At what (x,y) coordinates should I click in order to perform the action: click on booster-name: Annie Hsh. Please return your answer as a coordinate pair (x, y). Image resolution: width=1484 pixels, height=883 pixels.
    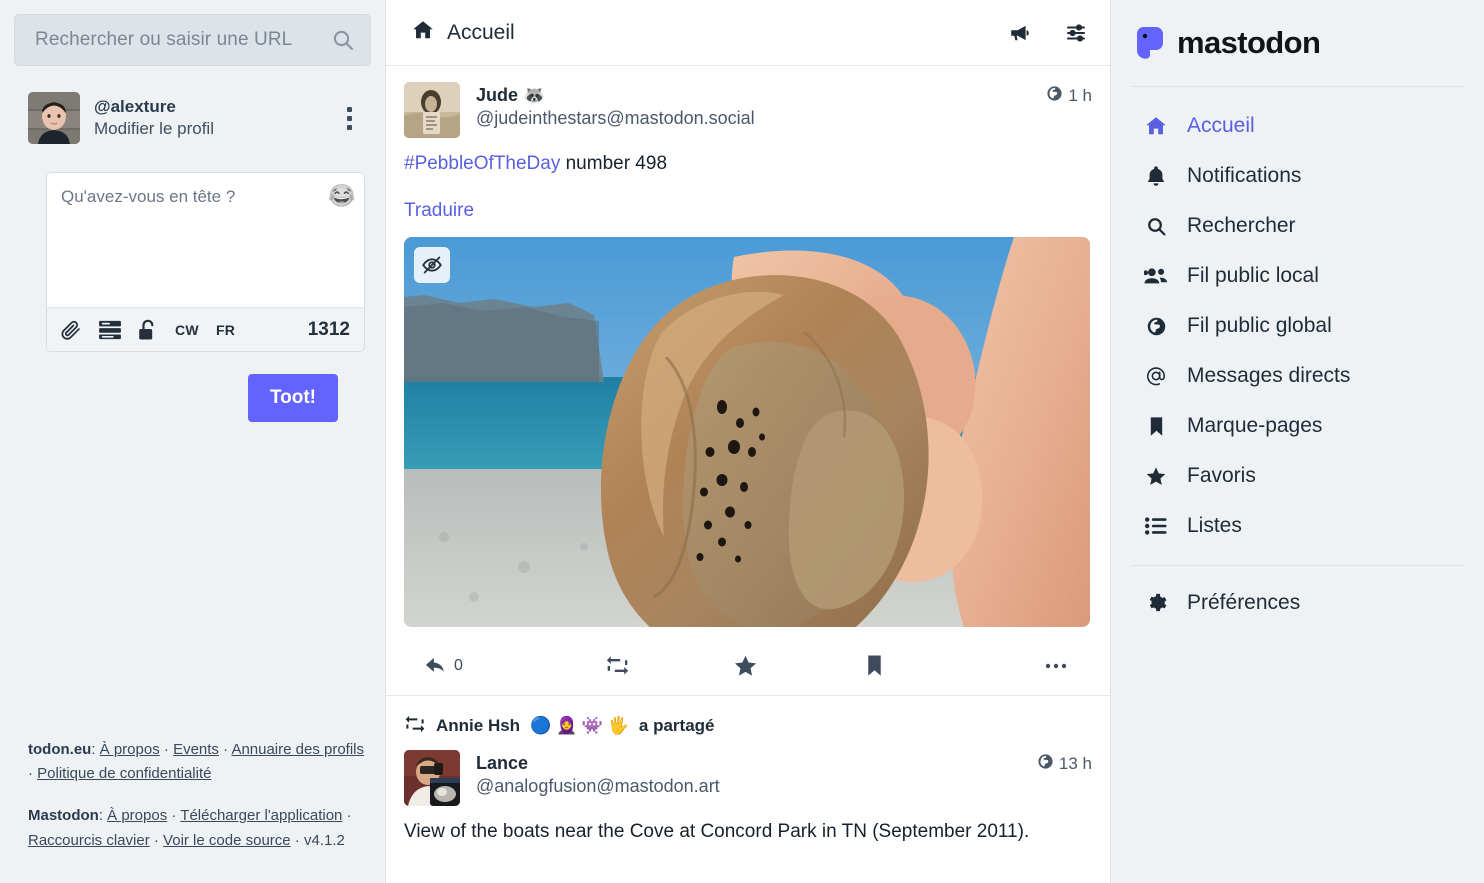
    Looking at the image, I should click on (478, 726).